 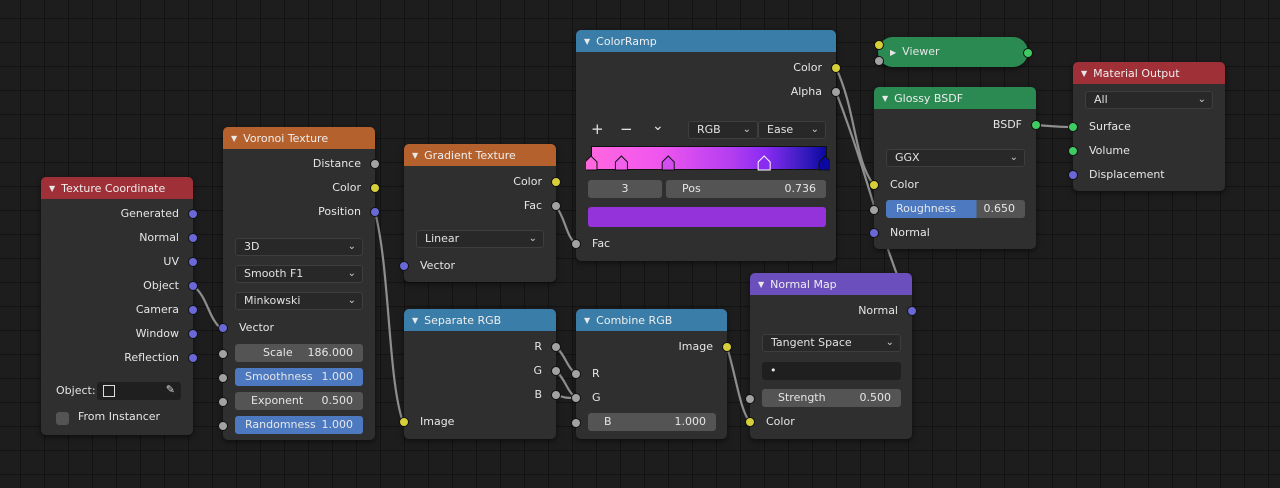 What do you see at coordinates (953, 52) in the screenshot?
I see `viewer-node: ▶ Viewer` at bounding box center [953, 52].